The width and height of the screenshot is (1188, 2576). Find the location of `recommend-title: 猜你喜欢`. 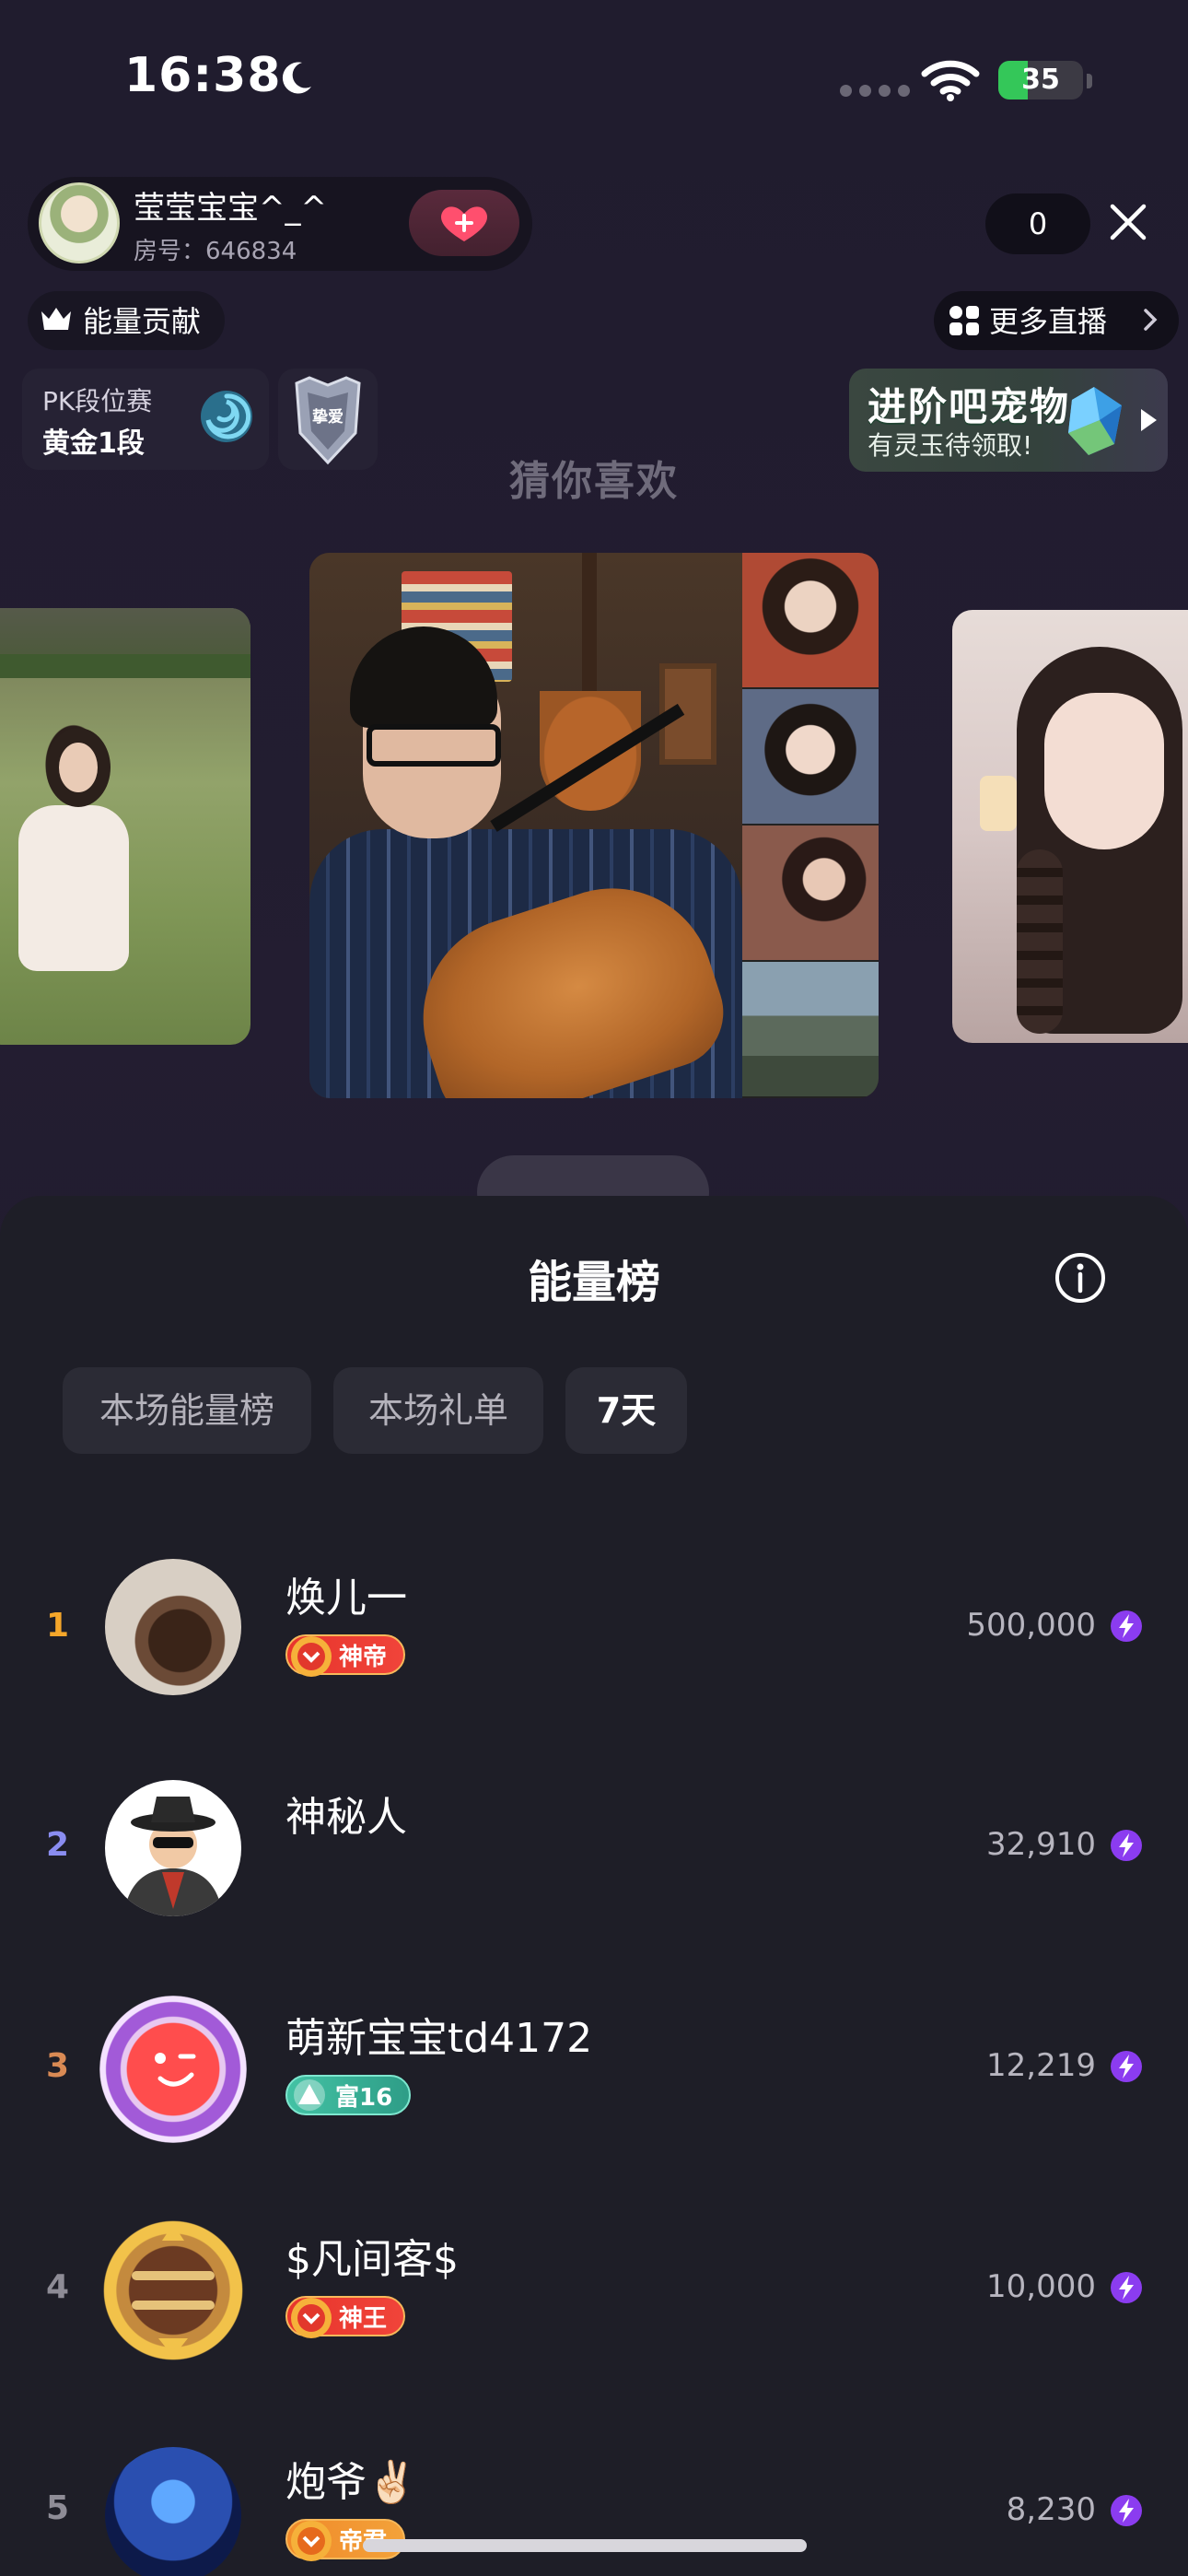

recommend-title: 猜你喜欢 is located at coordinates (594, 482).